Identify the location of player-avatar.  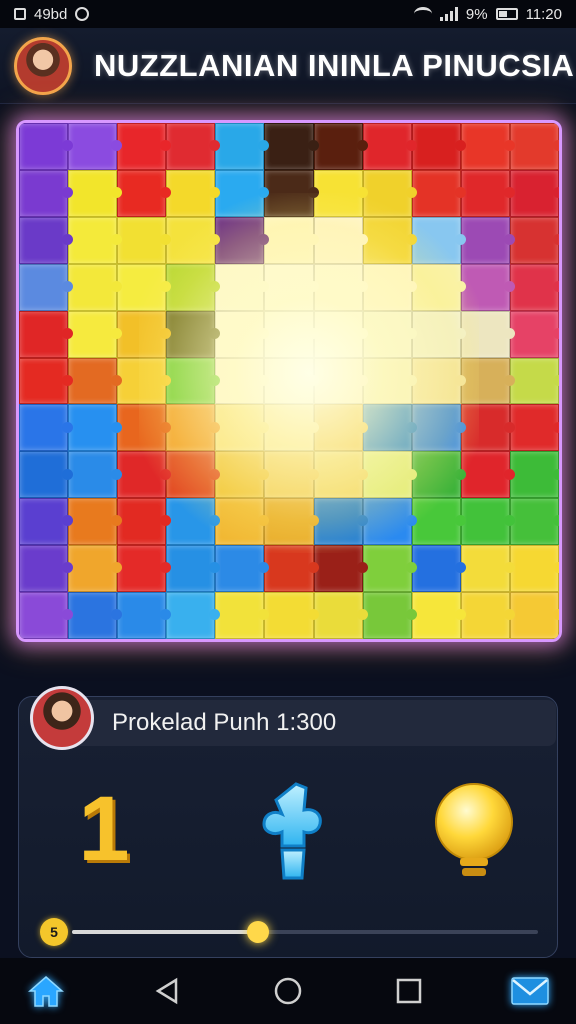
(62, 718).